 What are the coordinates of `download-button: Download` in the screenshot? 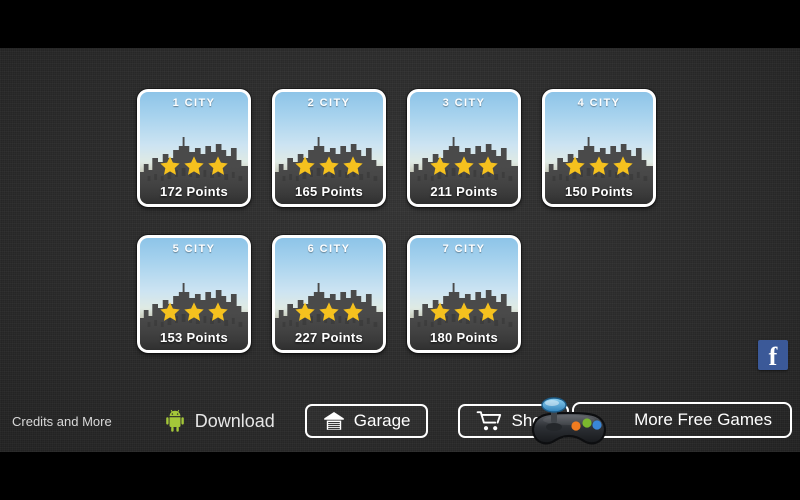 It's located at (218, 421).